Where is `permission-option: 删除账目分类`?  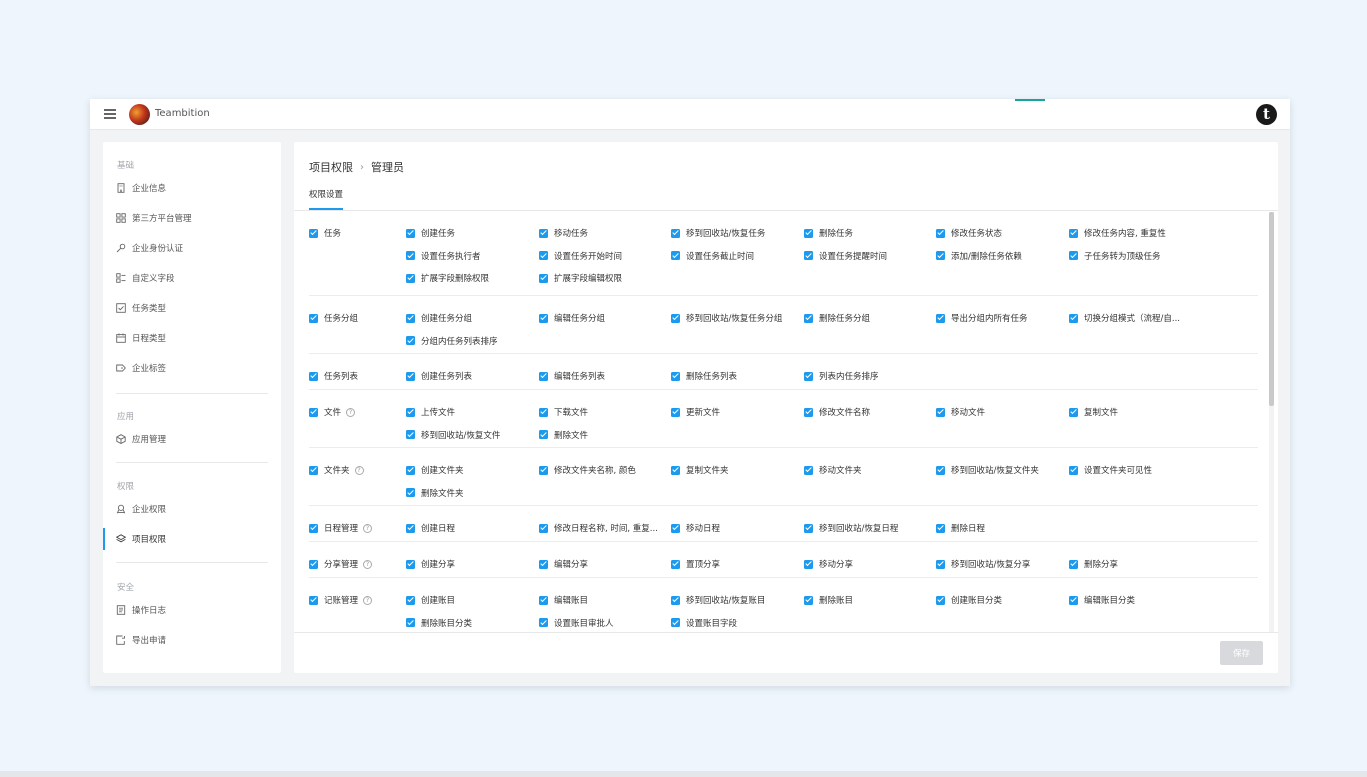
permission-option: 删除账目分类 is located at coordinates (439, 623).